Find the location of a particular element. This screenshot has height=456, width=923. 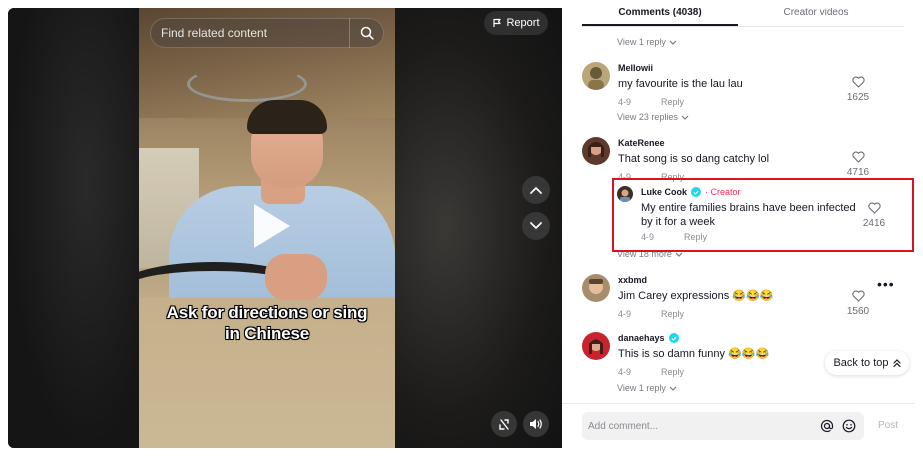

video-frame-vent is located at coordinates (247, 84).